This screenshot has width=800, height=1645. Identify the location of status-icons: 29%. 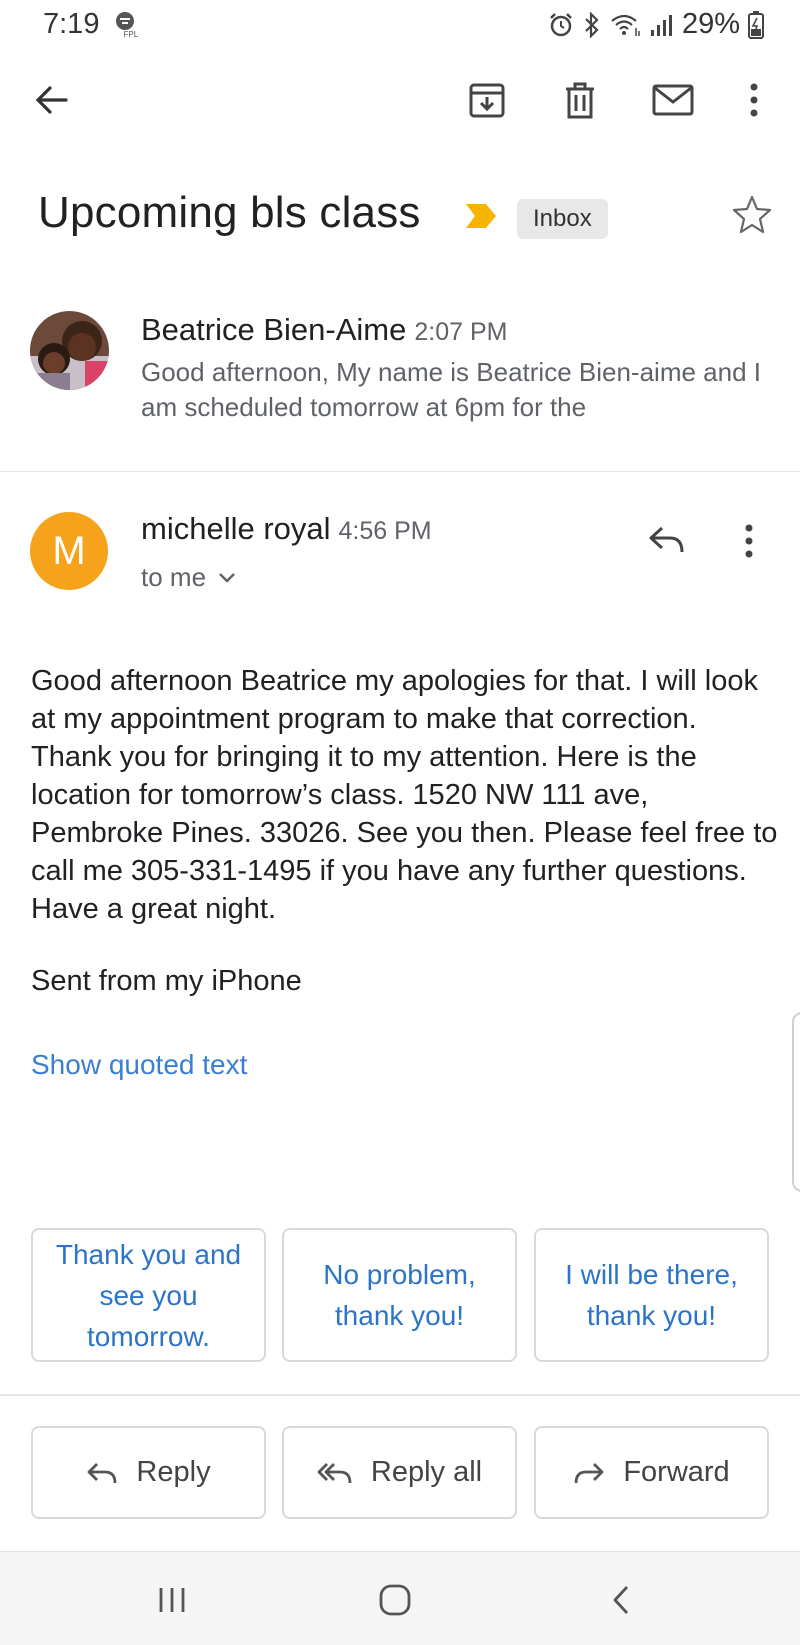
(656, 24).